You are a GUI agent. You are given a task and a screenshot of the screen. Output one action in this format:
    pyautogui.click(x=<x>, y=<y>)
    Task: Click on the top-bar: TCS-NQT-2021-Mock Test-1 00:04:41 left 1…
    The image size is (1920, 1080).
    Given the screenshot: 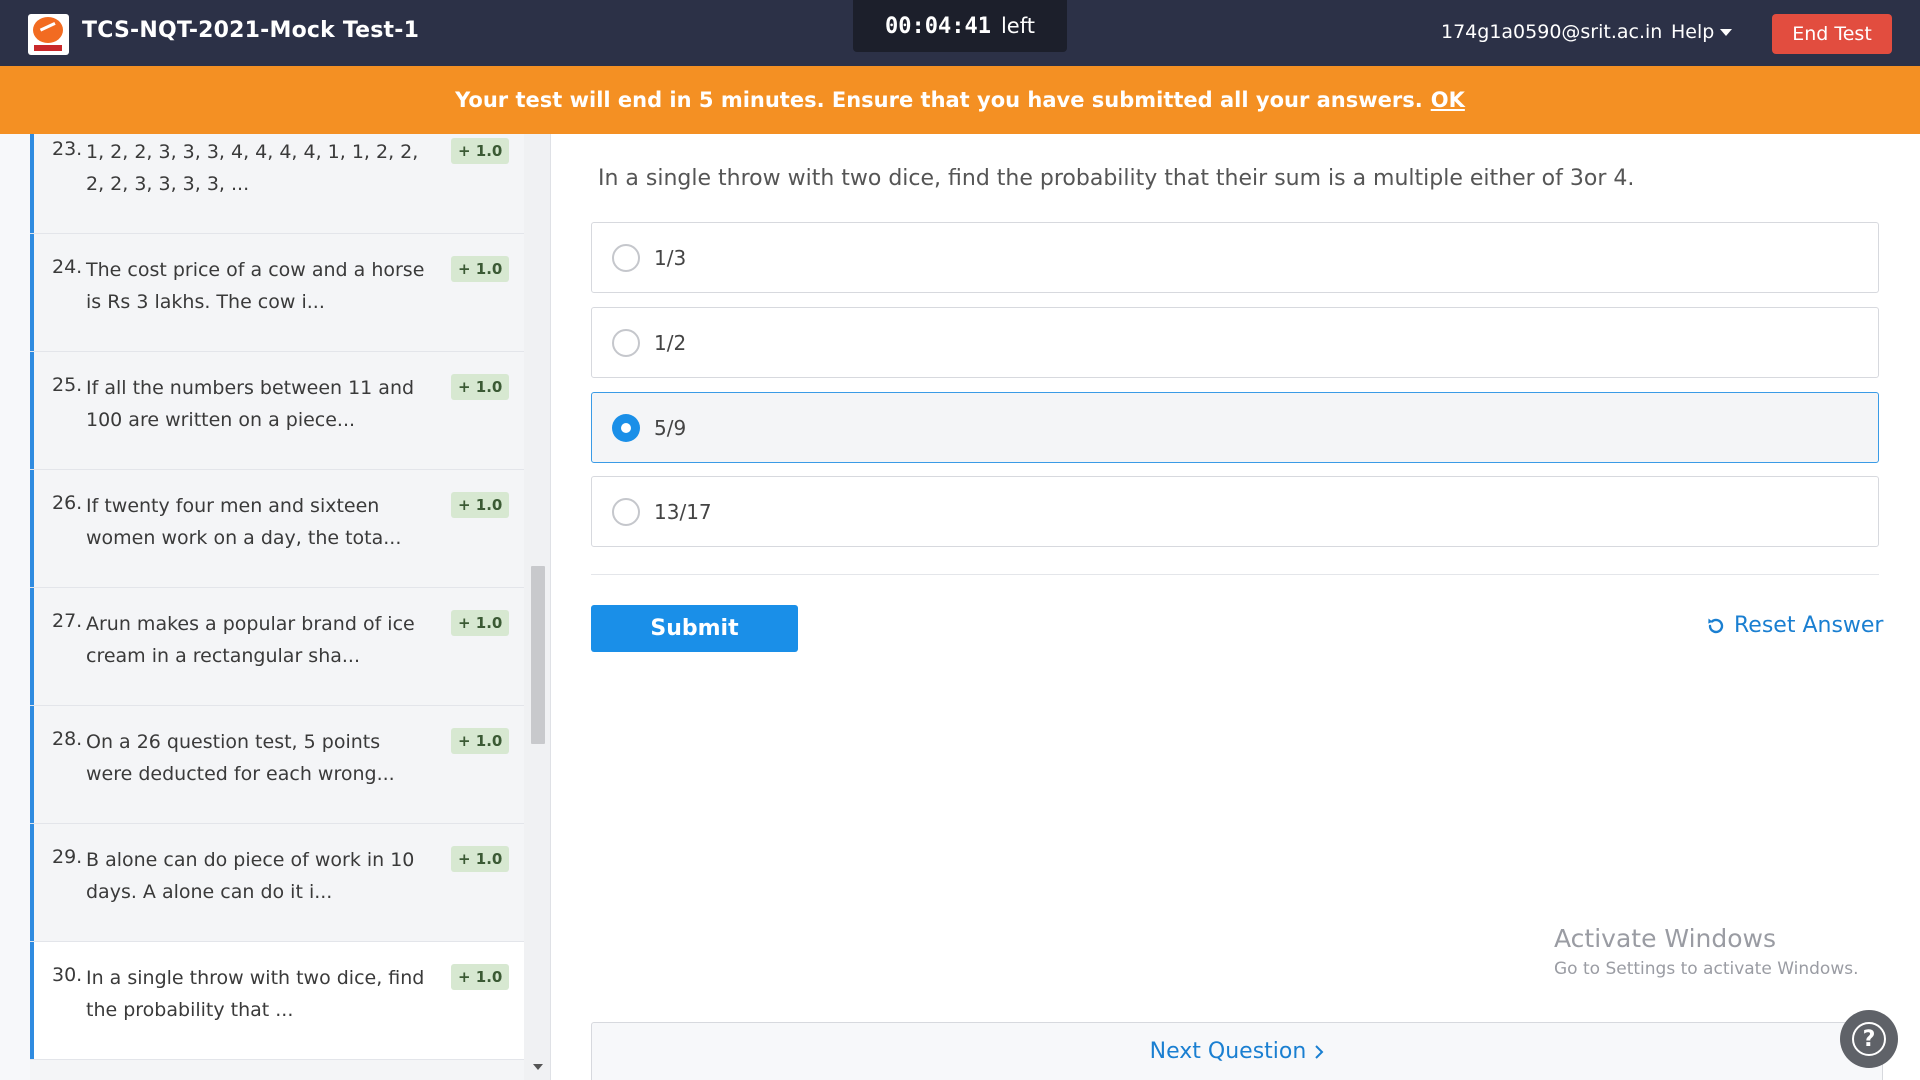 What is the action you would take?
    pyautogui.click(x=960, y=33)
    